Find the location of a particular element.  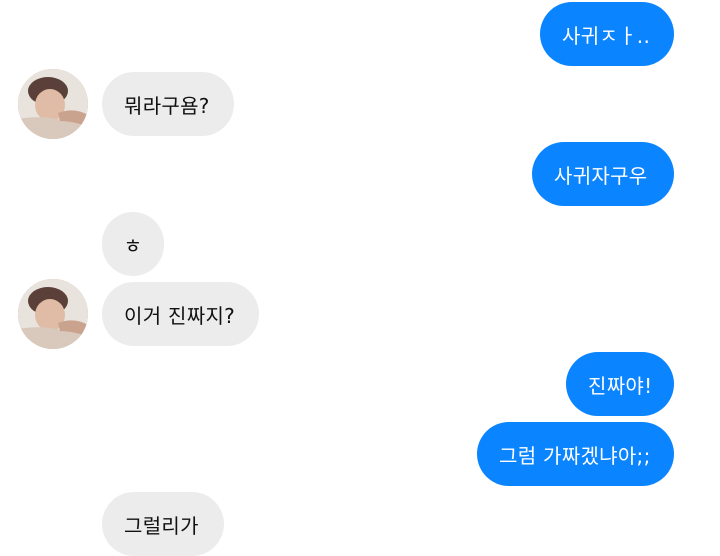

outgoing-message-bubble: 진짜야! is located at coordinates (620, 384).